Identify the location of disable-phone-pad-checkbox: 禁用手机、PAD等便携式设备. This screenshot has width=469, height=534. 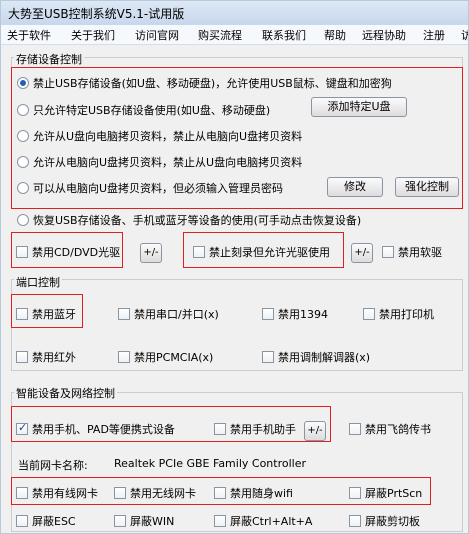
(95, 429).